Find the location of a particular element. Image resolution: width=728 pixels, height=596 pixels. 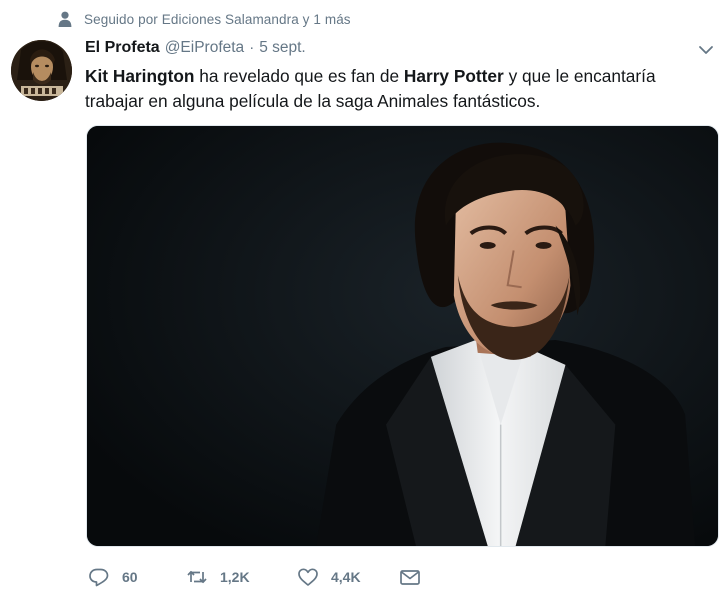

text-bold-title: Harry Potter is located at coordinates (453, 76).